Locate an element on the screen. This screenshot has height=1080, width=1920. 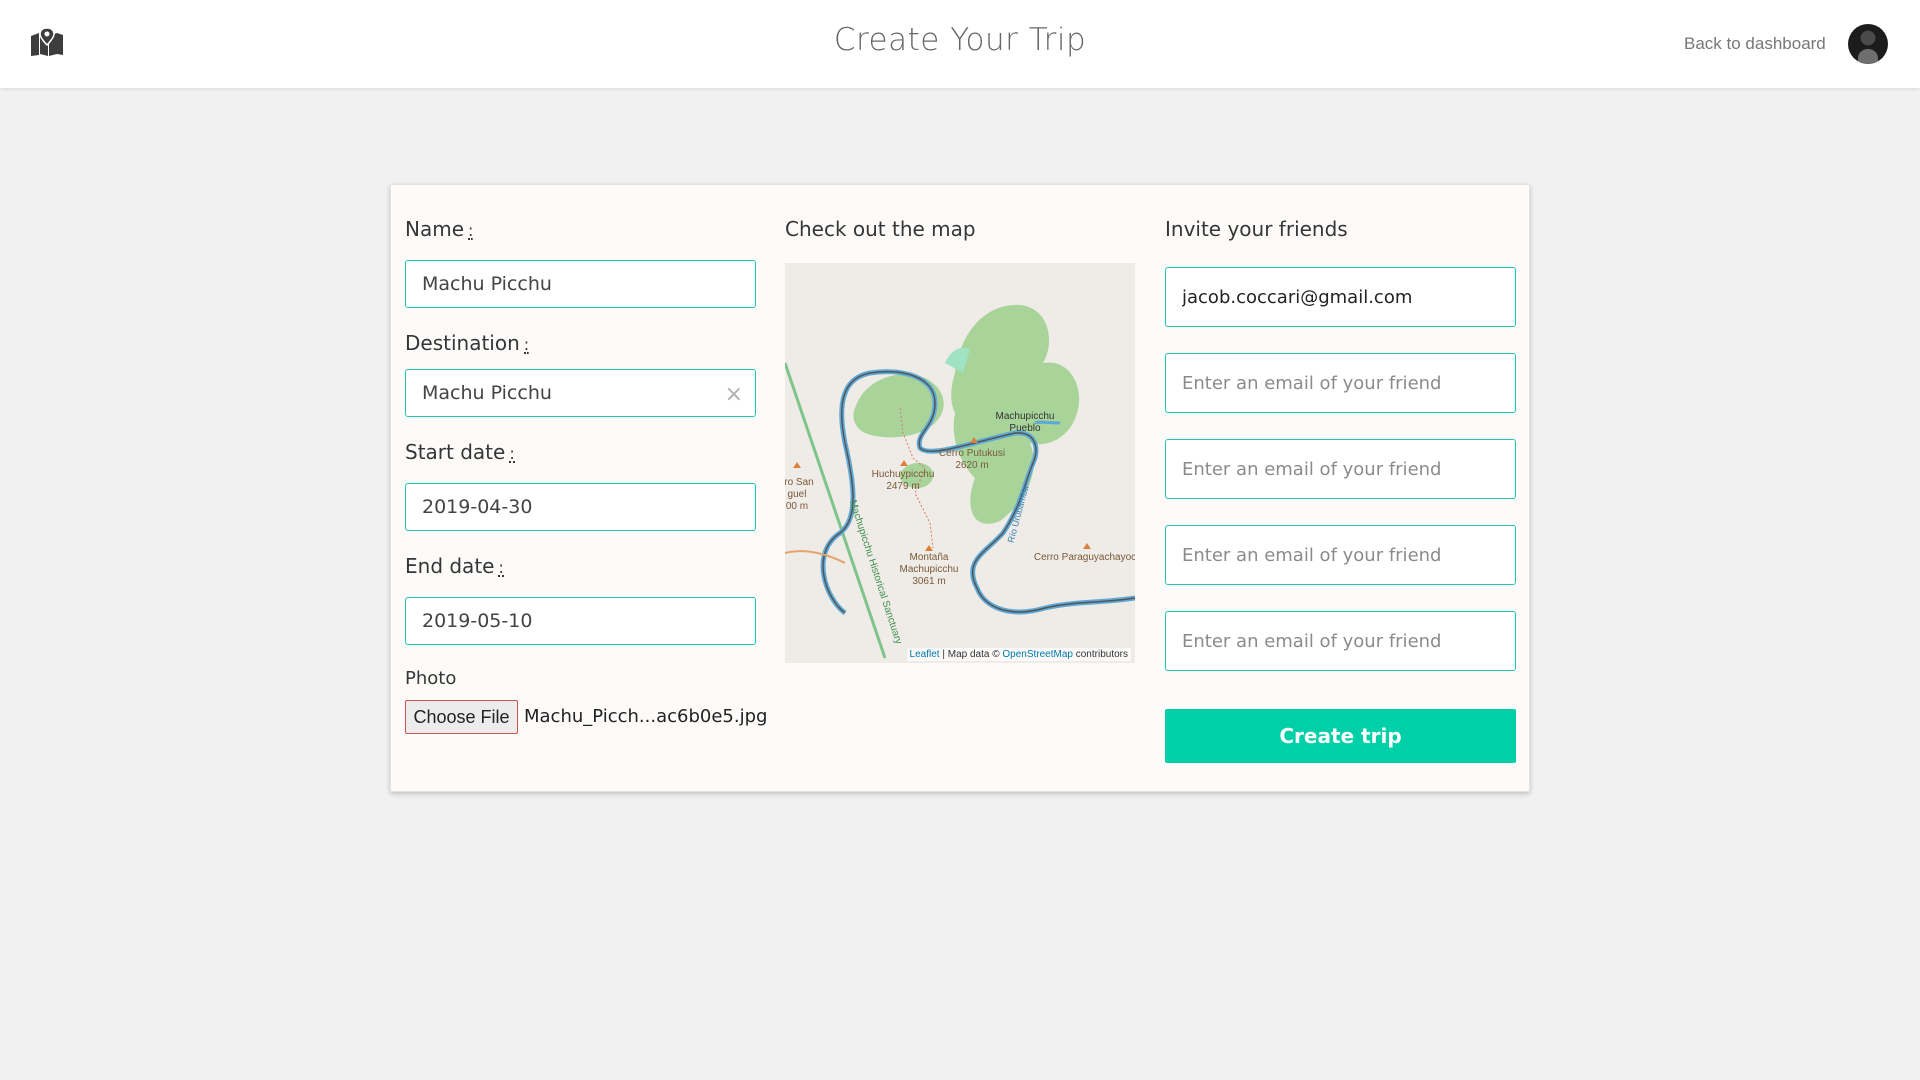
start-date-label: Start date: is located at coordinates (460, 452).